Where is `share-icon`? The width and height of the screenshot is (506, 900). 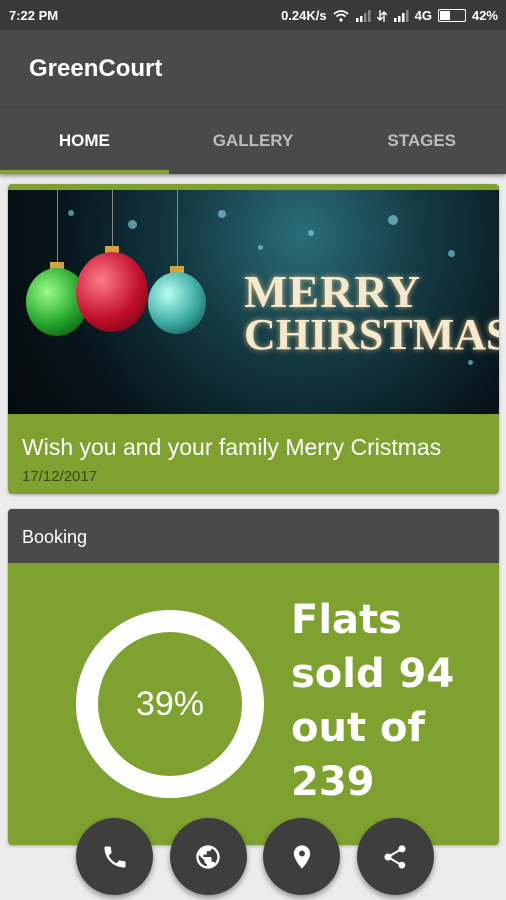 share-icon is located at coordinates (395, 856).